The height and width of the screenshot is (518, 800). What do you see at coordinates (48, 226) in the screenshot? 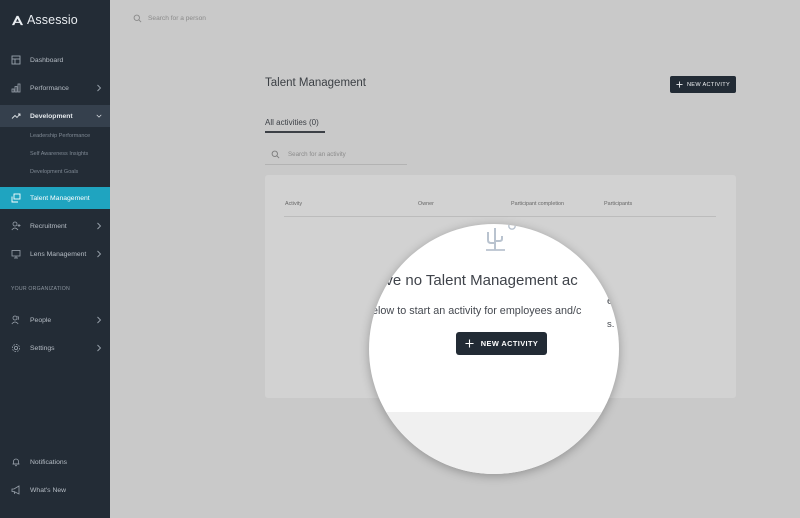
I see `sidebar-item-label: Recruitment` at bounding box center [48, 226].